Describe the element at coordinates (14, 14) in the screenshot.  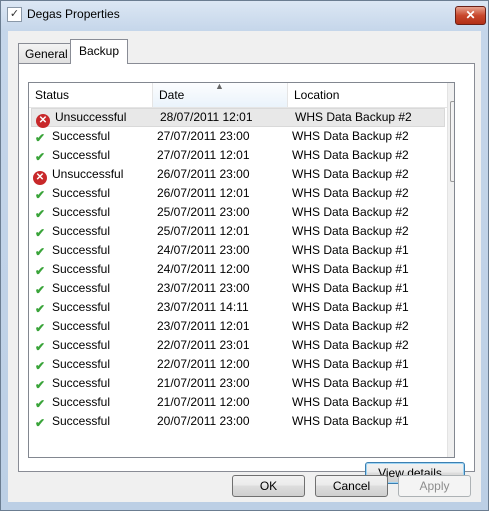
I see `properties-window-icon: ✓` at that location.